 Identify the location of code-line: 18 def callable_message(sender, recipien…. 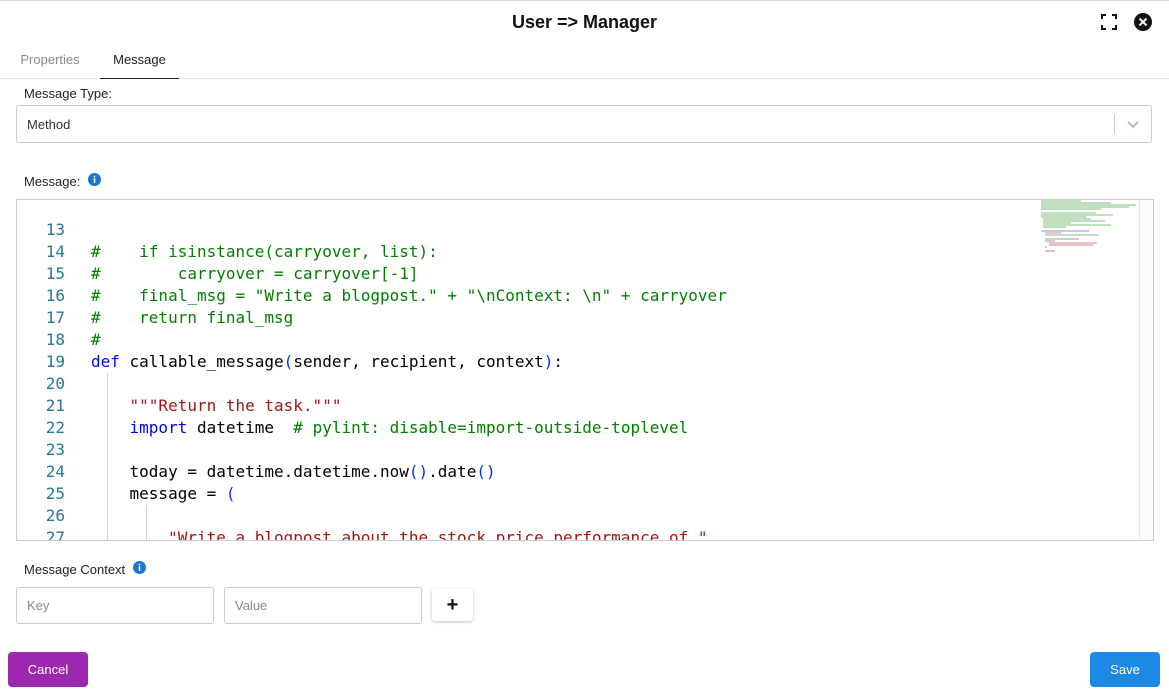
(527, 339).